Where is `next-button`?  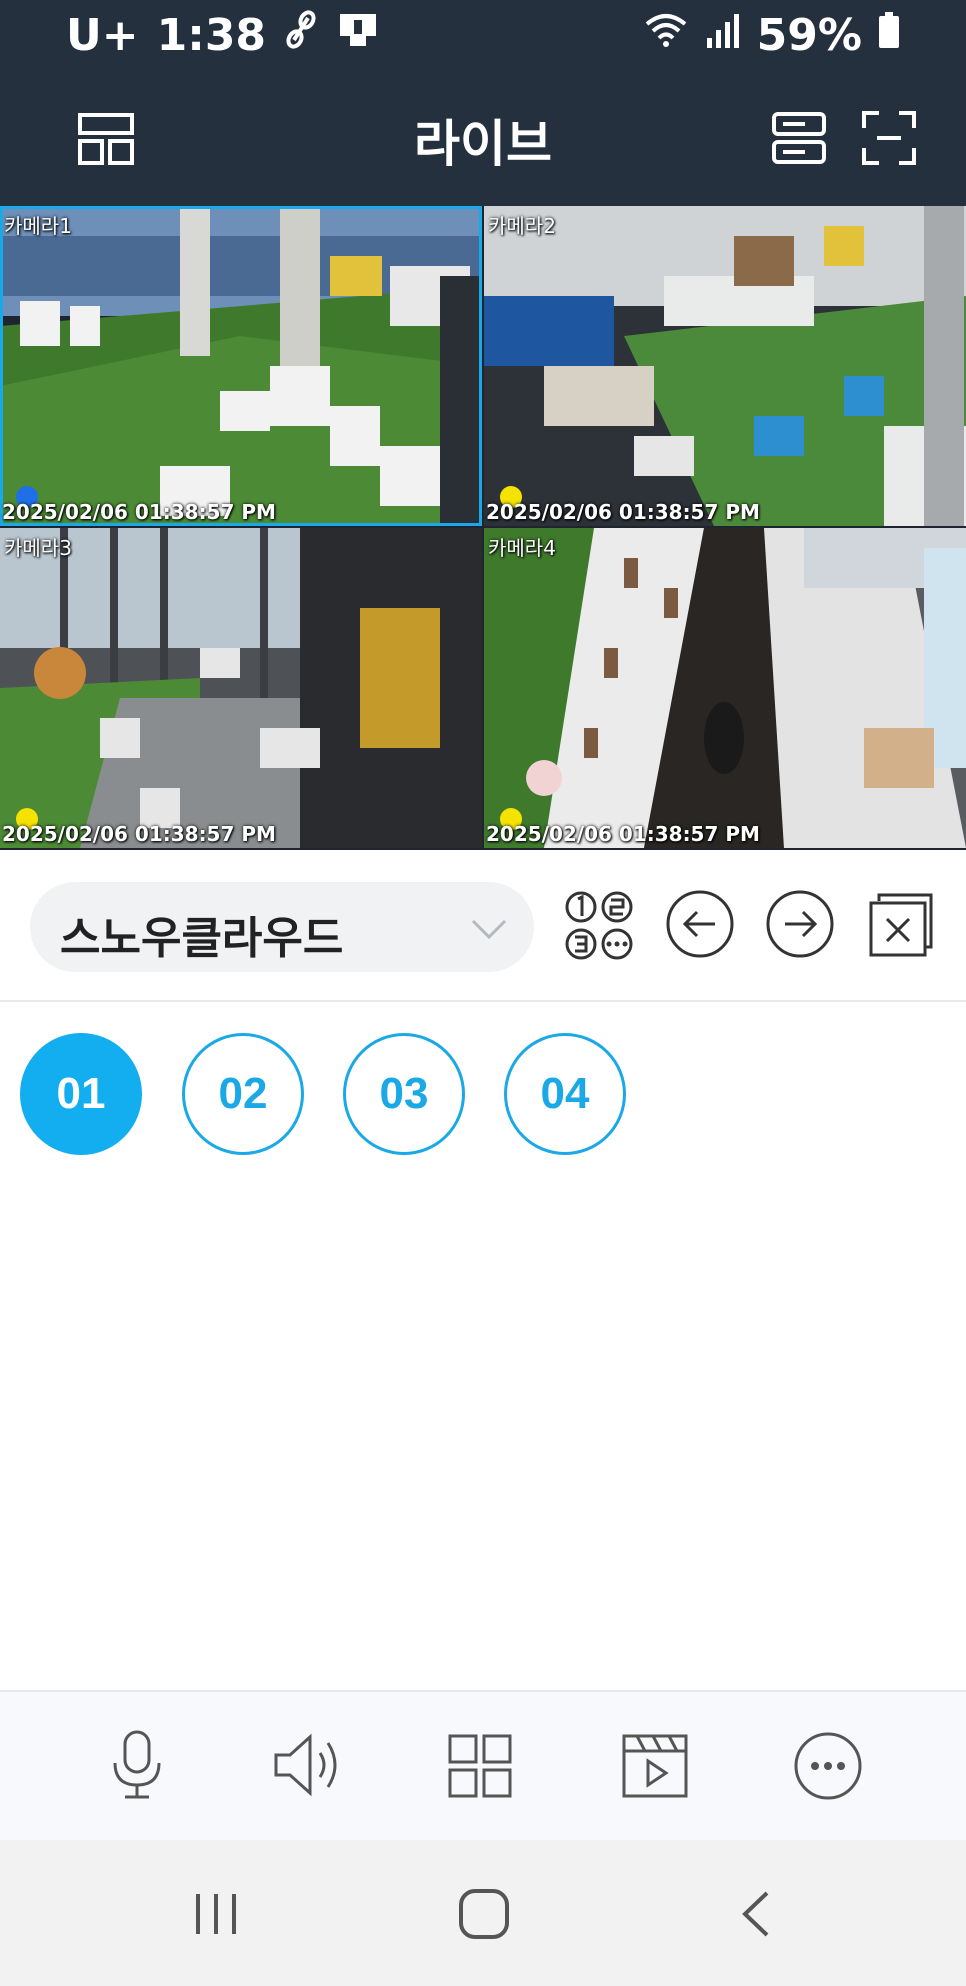 next-button is located at coordinates (800, 924).